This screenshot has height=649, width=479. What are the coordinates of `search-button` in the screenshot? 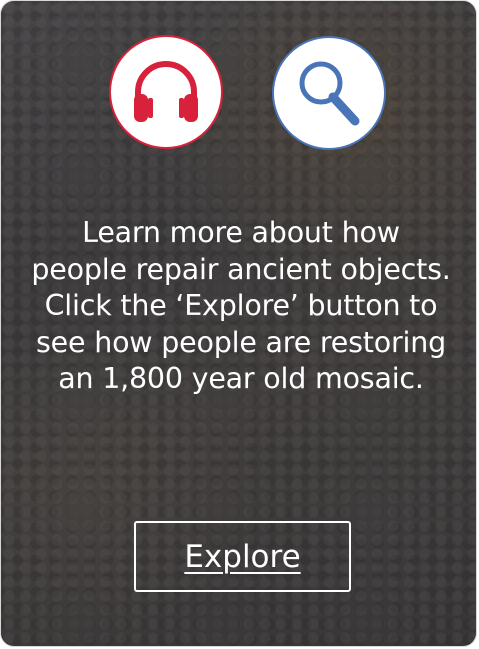 It's located at (329, 93).